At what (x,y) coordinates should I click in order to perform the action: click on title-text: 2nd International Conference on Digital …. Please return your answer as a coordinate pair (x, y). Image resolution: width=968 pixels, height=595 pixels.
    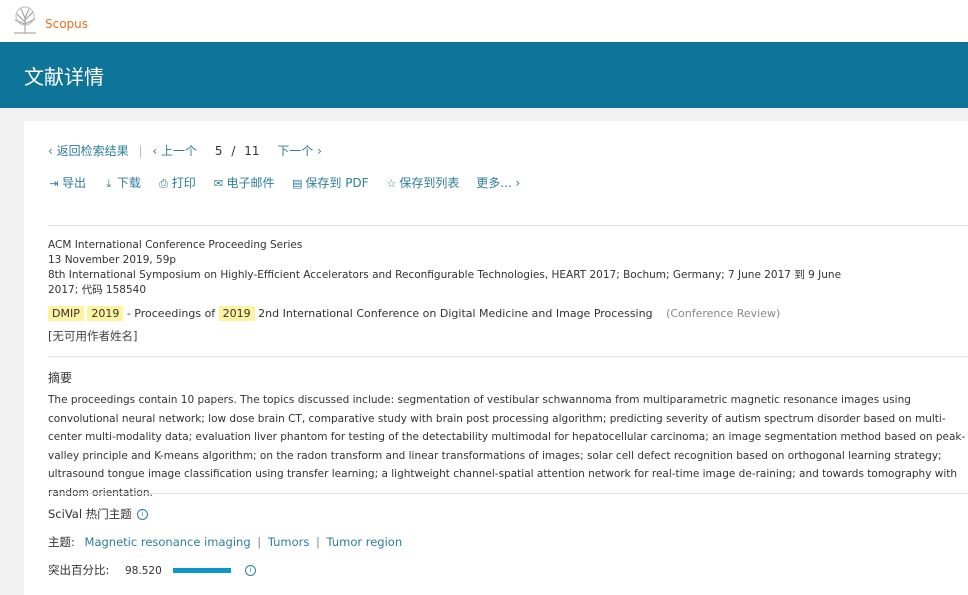
    Looking at the image, I should click on (455, 313).